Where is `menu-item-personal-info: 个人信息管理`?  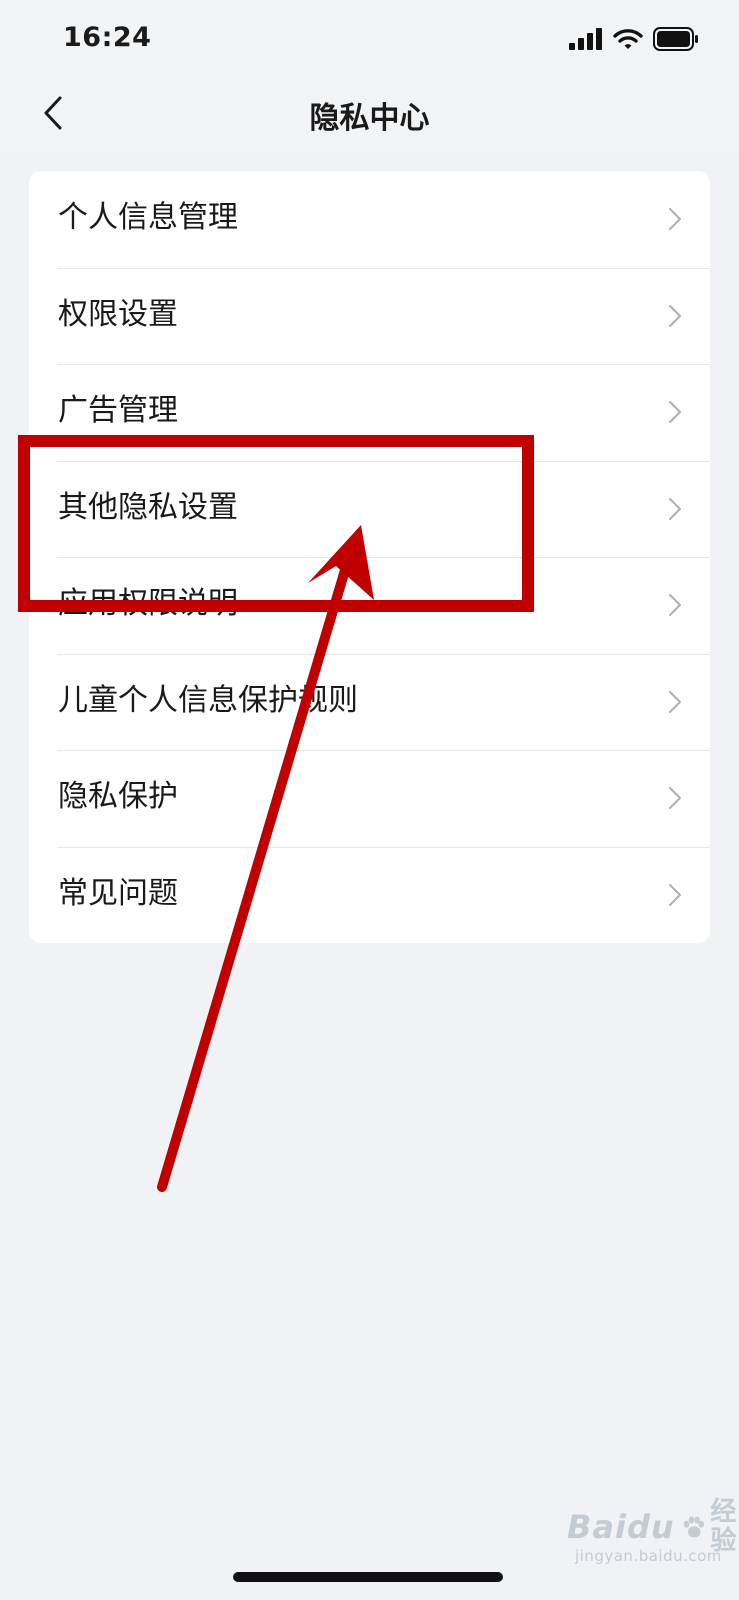 menu-item-personal-info: 个人信息管理 is located at coordinates (369, 219).